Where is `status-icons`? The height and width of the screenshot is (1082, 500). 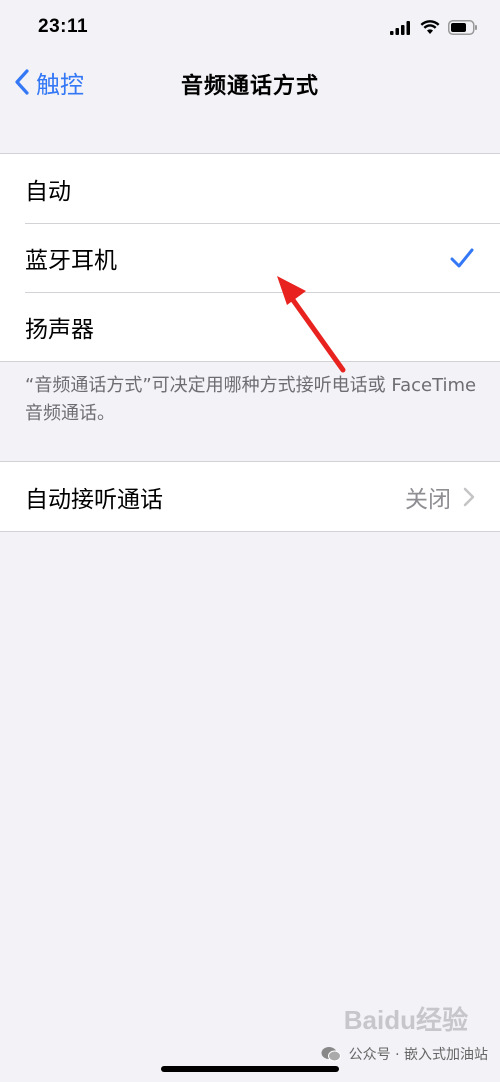
status-icons is located at coordinates (434, 27).